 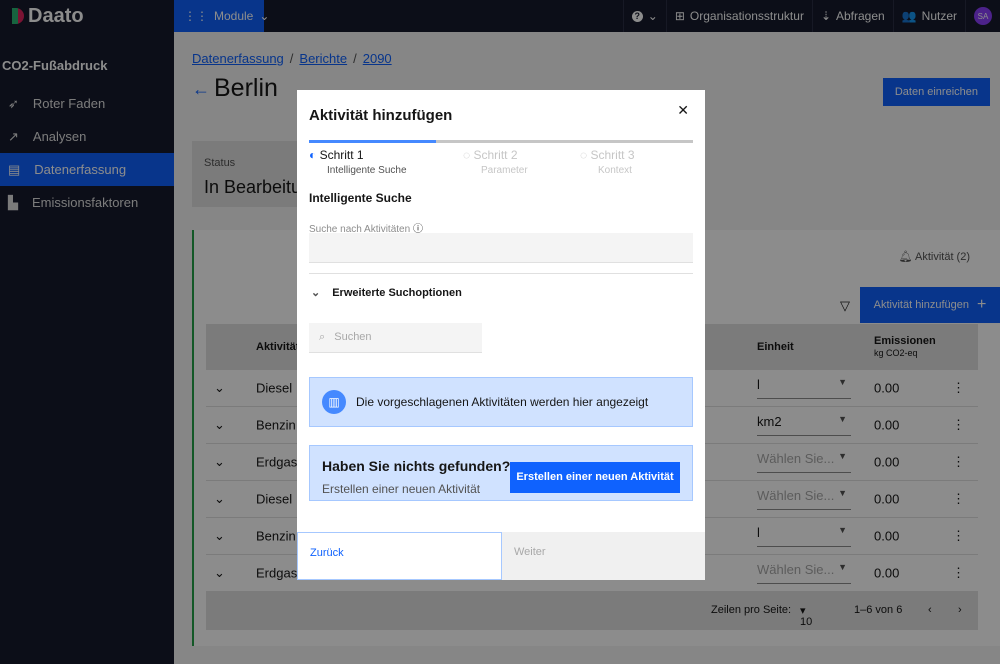 What do you see at coordinates (316, 293) in the screenshot?
I see `chevron-down-icon: ⌄` at bounding box center [316, 293].